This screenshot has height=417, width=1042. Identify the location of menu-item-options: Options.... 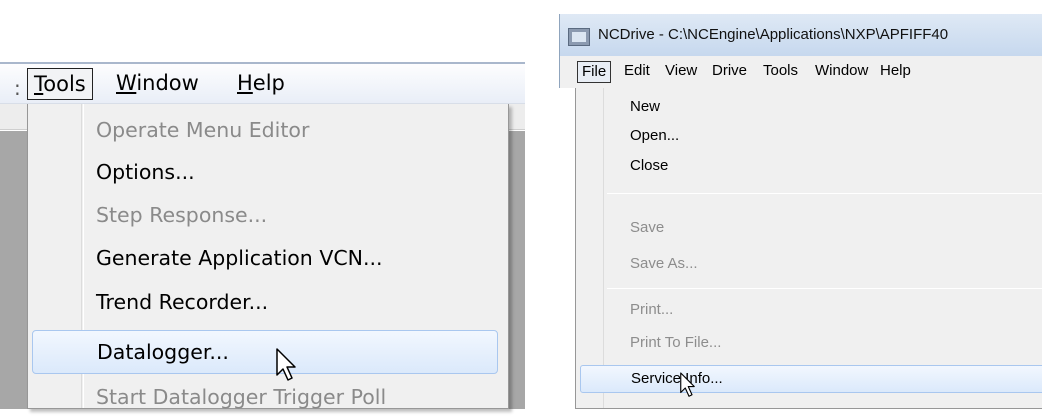
(265, 172).